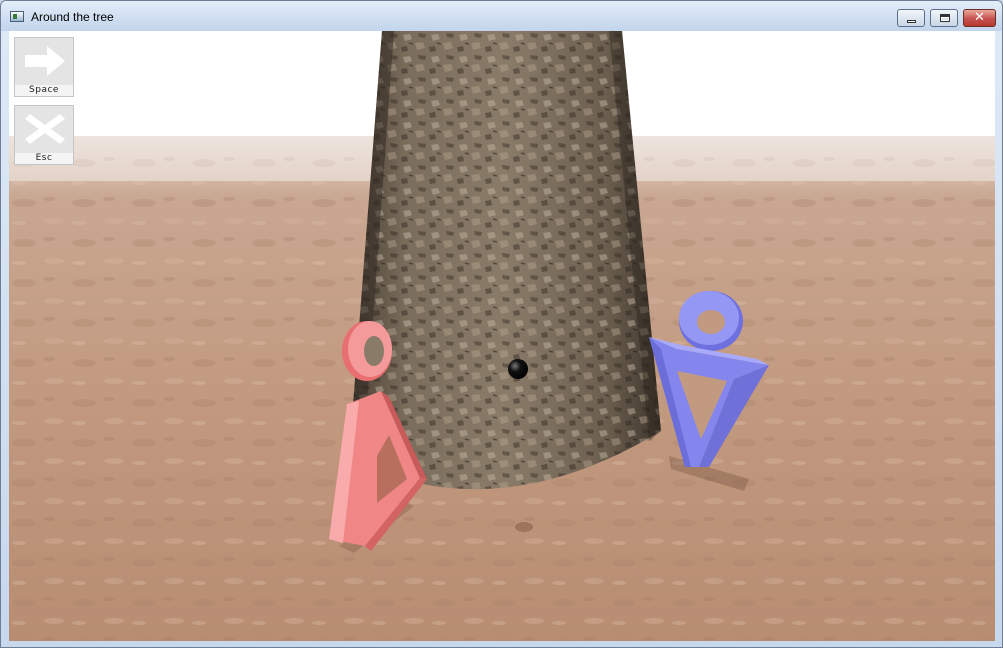 This screenshot has height=648, width=1003. I want to click on x-cross-icon, so click(45, 129).